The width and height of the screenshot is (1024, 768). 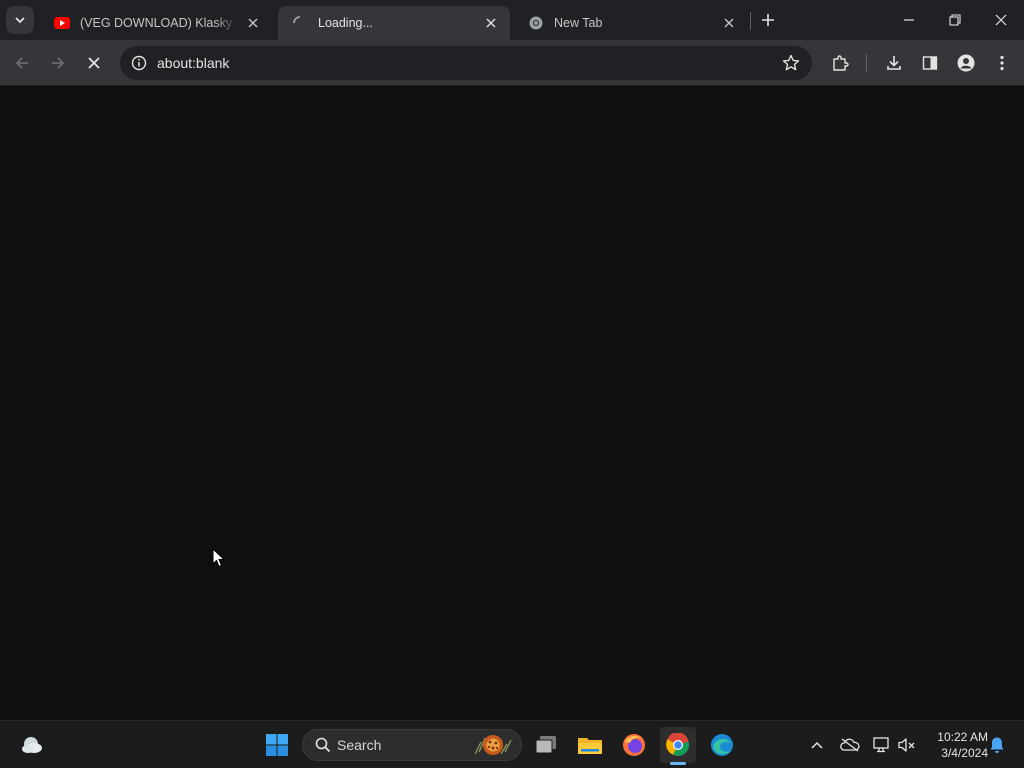 What do you see at coordinates (139, 63) in the screenshot?
I see `info-icon` at bounding box center [139, 63].